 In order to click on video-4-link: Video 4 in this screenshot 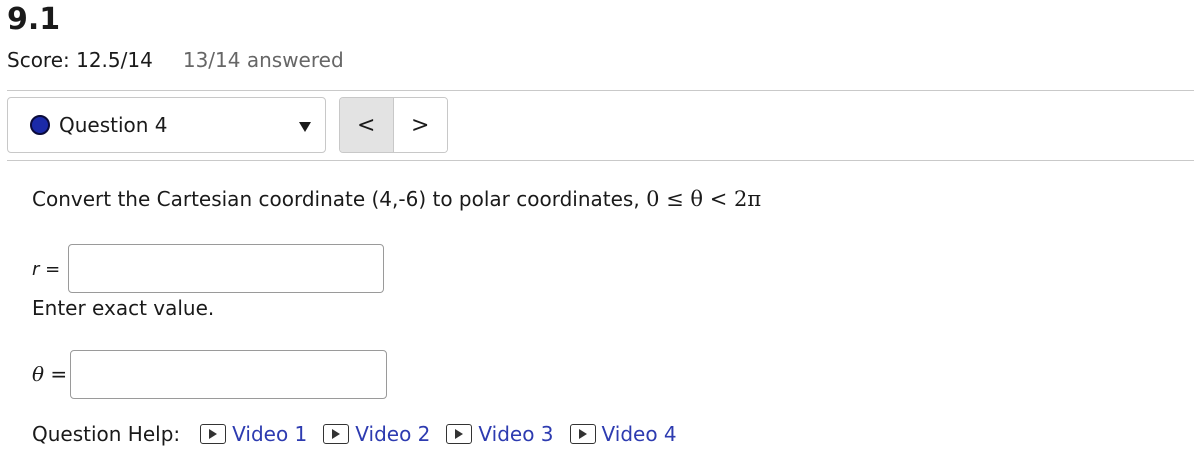, I will do `click(623, 434)`.